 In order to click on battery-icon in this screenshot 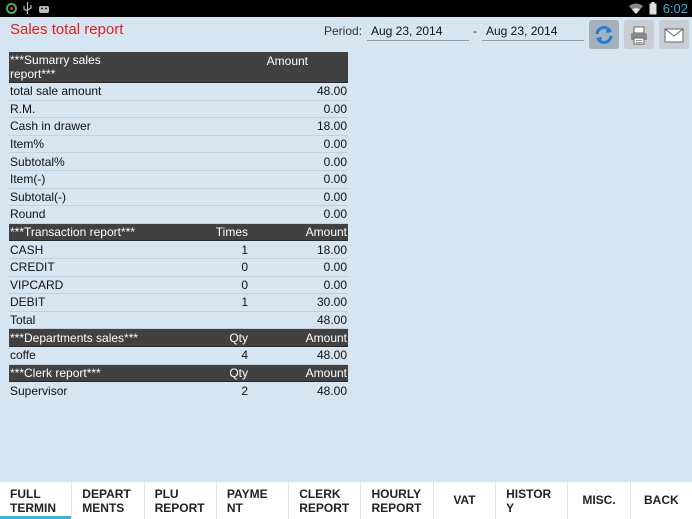, I will do `click(653, 8)`.